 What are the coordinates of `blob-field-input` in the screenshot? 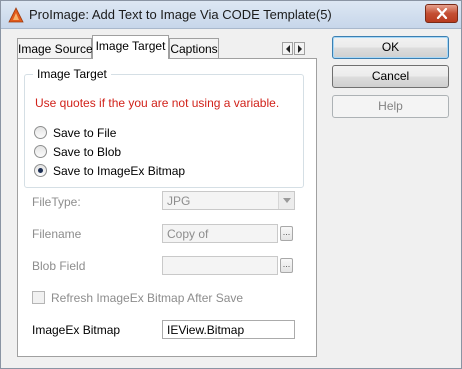 It's located at (220, 265).